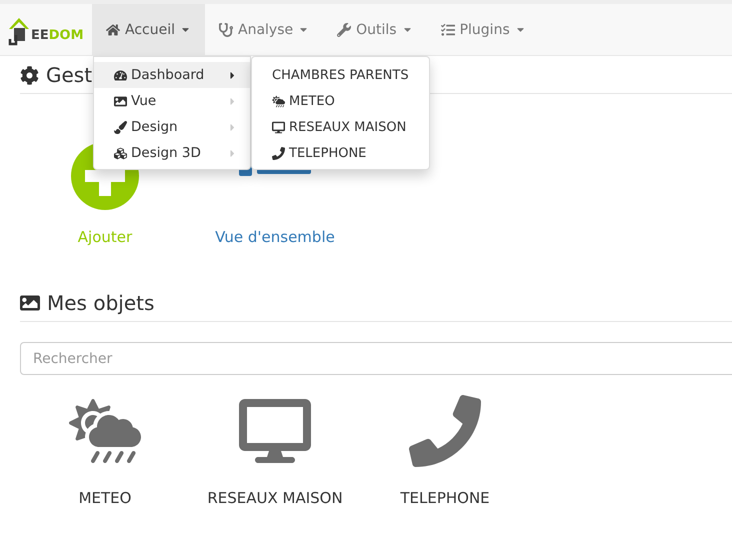 This screenshot has width=732, height=558. What do you see at coordinates (340, 127) in the screenshot?
I see `submenu-item: RESEAUX MAISON` at bounding box center [340, 127].